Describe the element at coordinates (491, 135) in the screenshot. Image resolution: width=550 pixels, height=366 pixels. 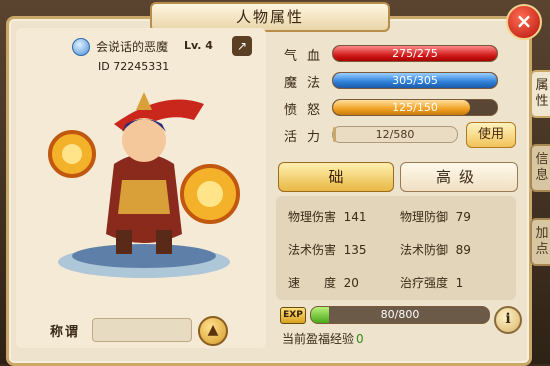
I see `use-vigor-button: 使用` at that location.